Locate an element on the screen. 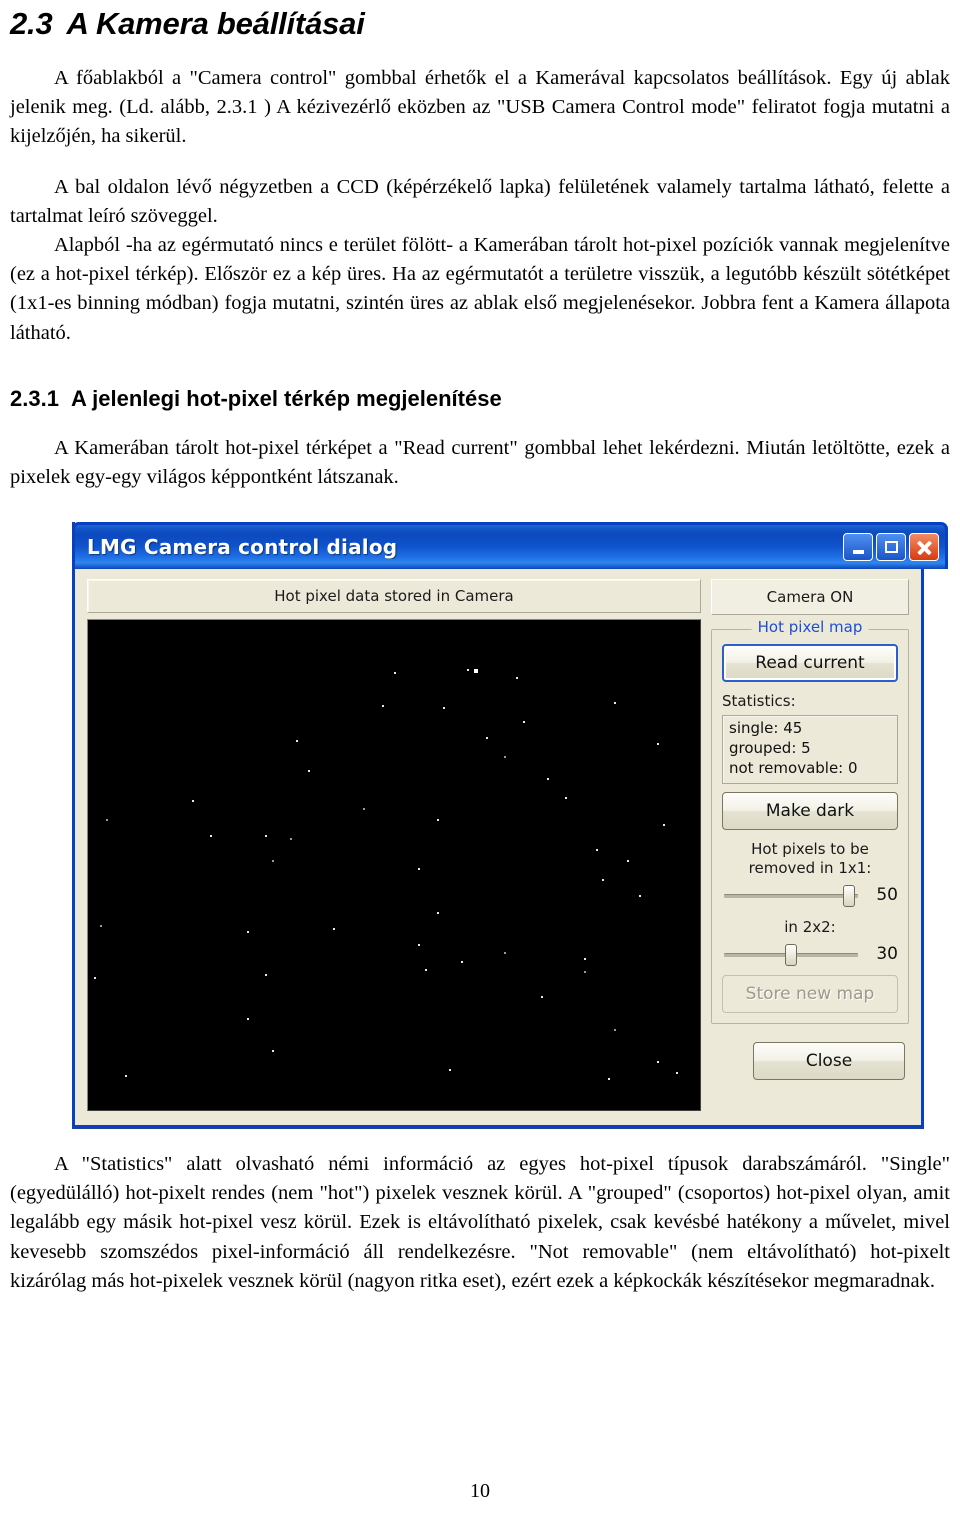  window-controls is located at coordinates (891, 547).